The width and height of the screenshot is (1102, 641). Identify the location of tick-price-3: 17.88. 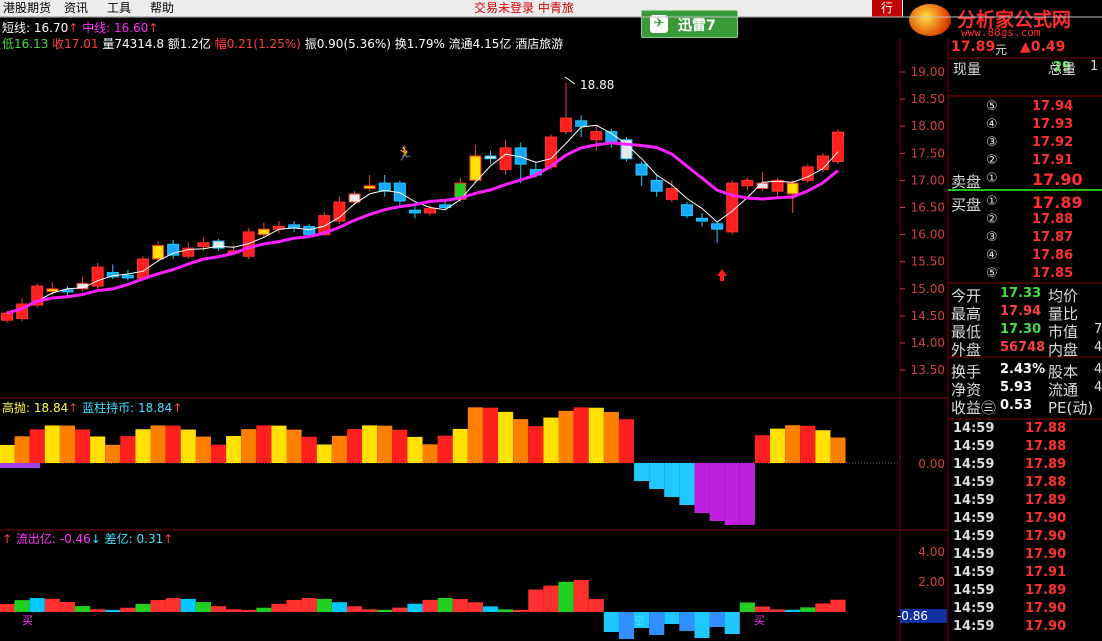
(1046, 482).